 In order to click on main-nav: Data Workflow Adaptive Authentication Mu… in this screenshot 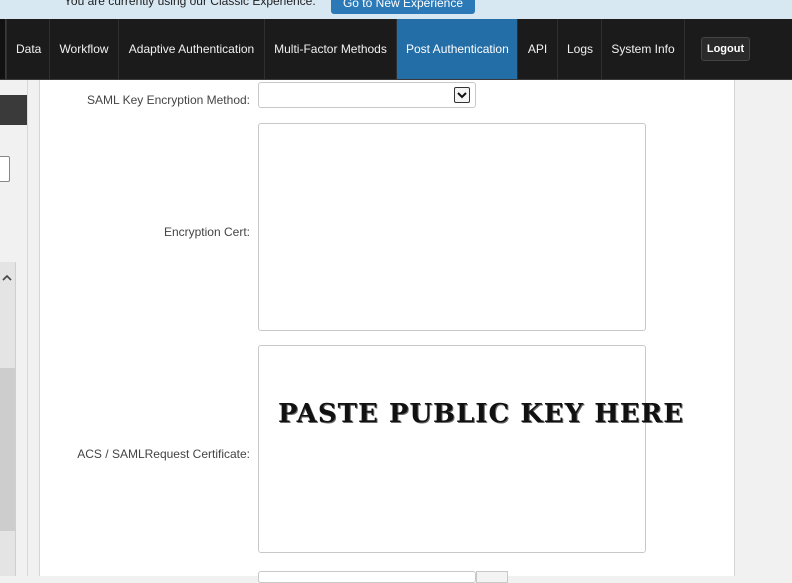, I will do `click(396, 49)`.